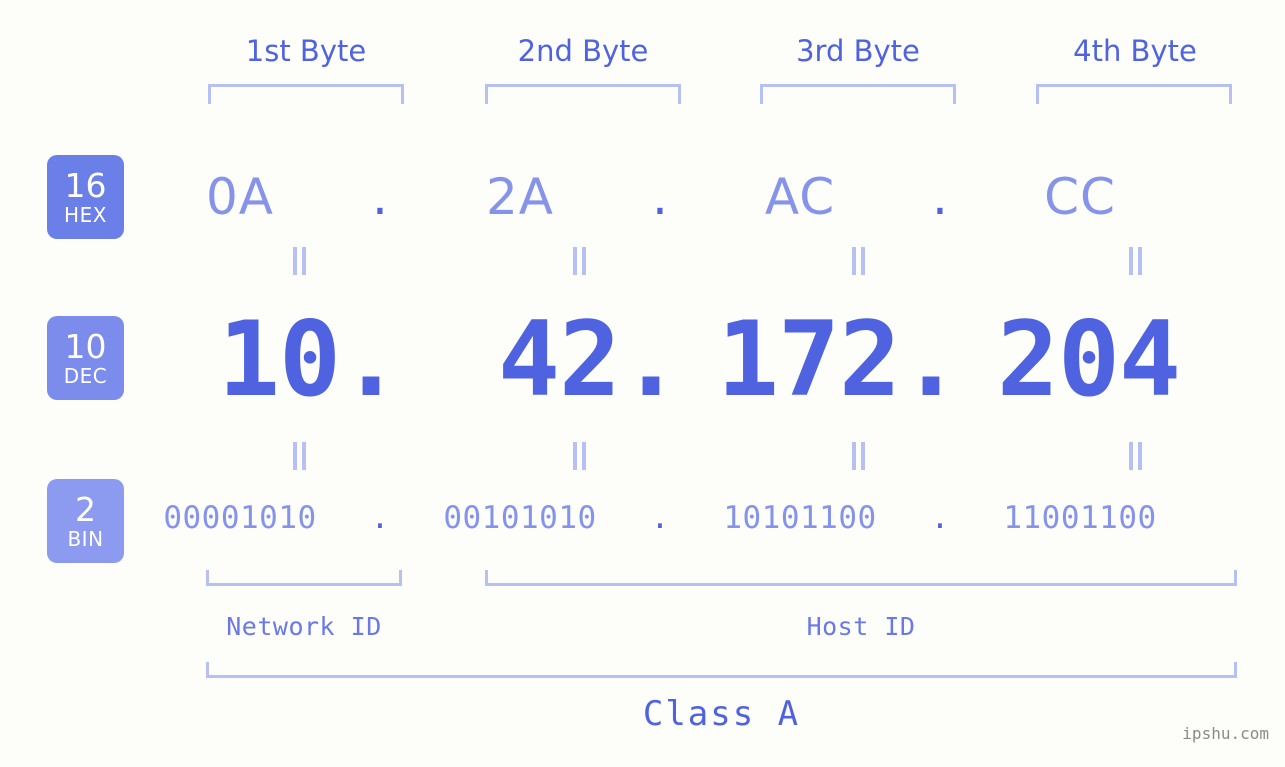 The image size is (1285, 767). Describe the element at coordinates (1080, 518) in the screenshot. I see `bin-byte-4: 11001100` at that location.